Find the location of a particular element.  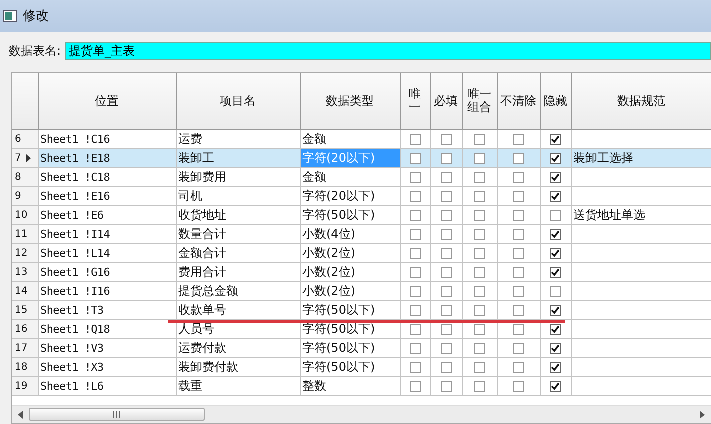

scrollbar-thumb is located at coordinates (117, 414).